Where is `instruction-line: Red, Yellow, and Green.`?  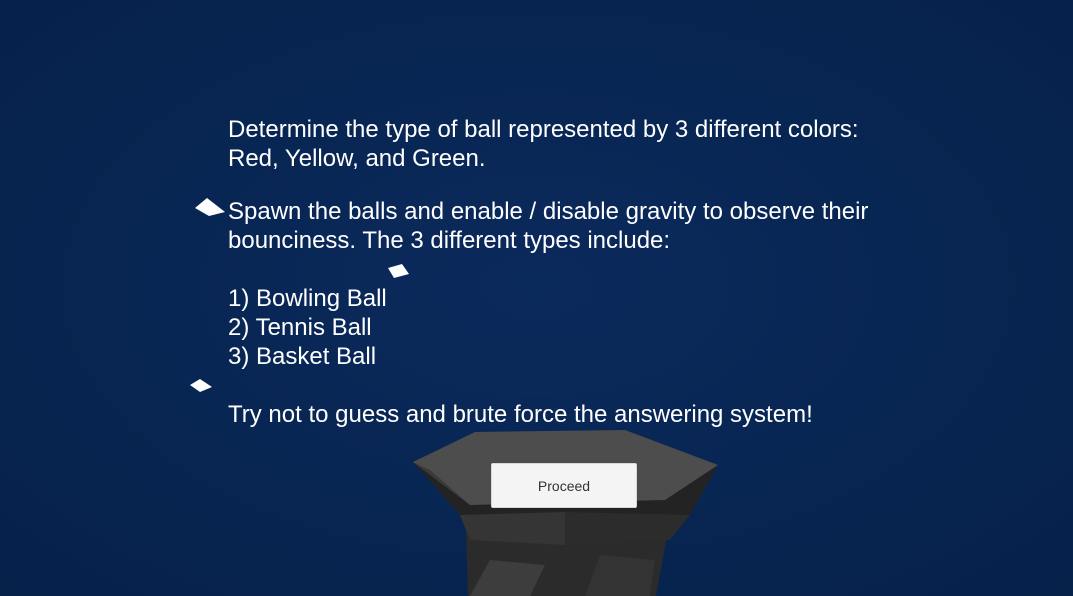
instruction-line: Red, Yellow, and Green. is located at coordinates (357, 158).